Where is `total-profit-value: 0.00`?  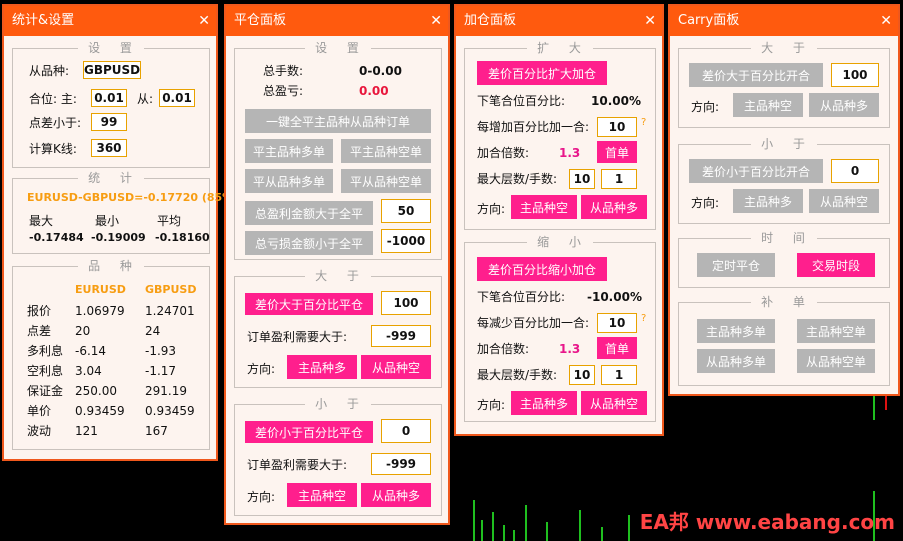
total-profit-value: 0.00 is located at coordinates (374, 91).